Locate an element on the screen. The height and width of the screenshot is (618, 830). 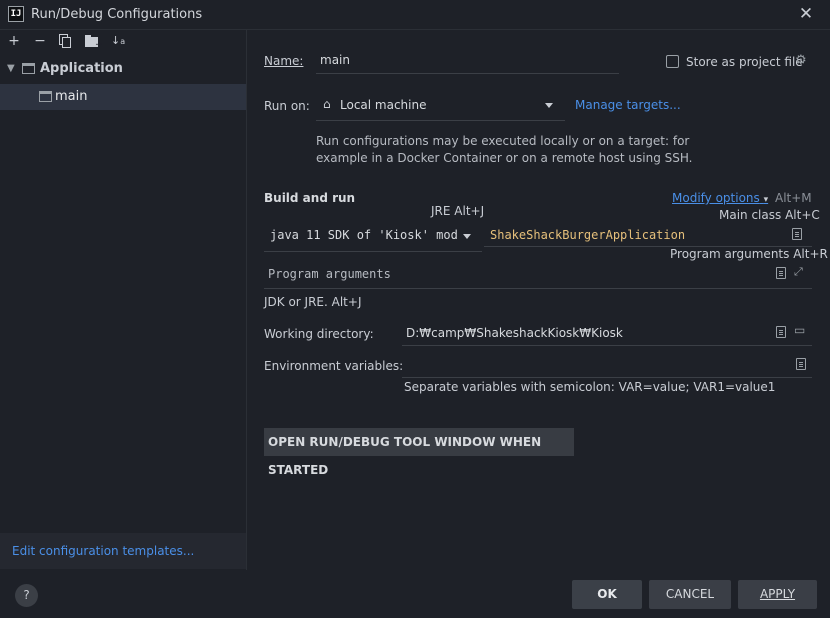
main-class-value: ShakeShackBurgerApplication is located at coordinates (588, 235).